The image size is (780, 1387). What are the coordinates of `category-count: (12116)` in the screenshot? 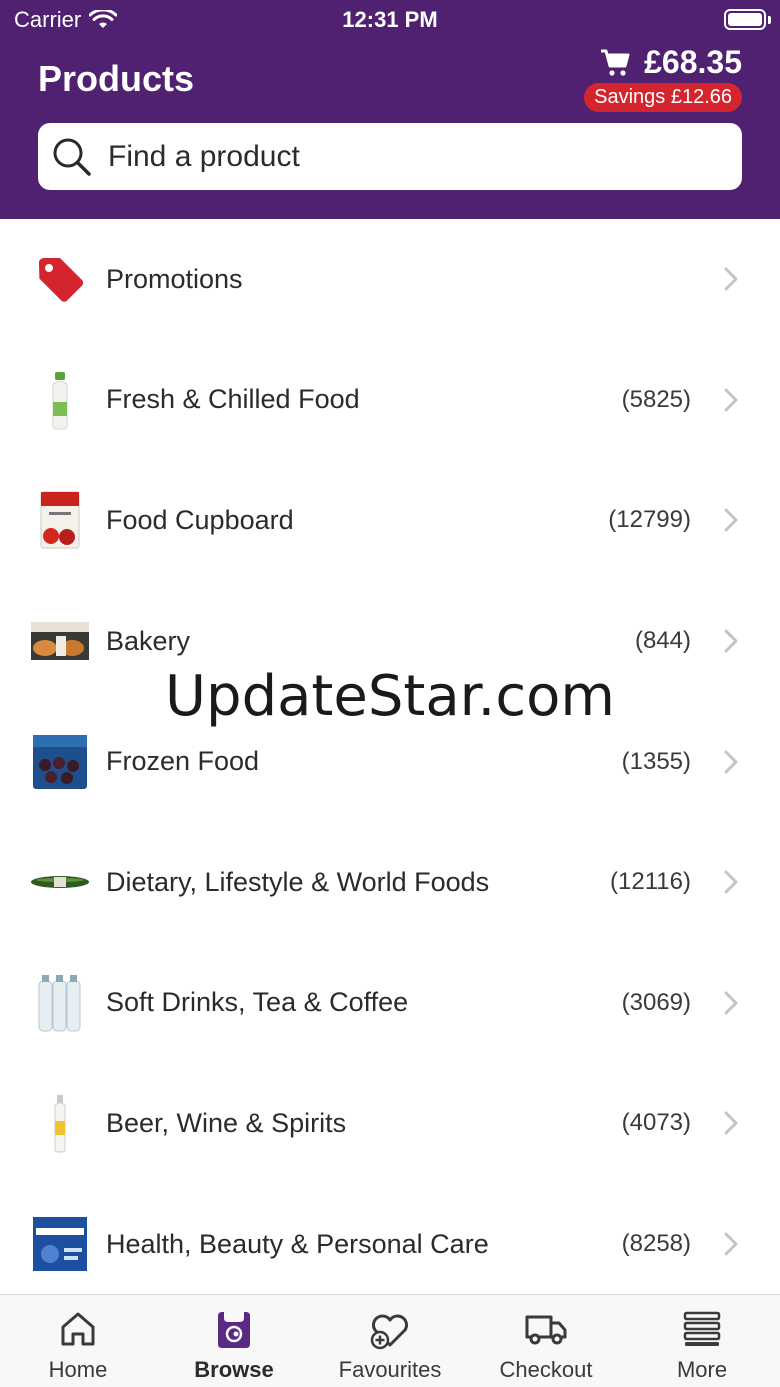 It's located at (650, 882).